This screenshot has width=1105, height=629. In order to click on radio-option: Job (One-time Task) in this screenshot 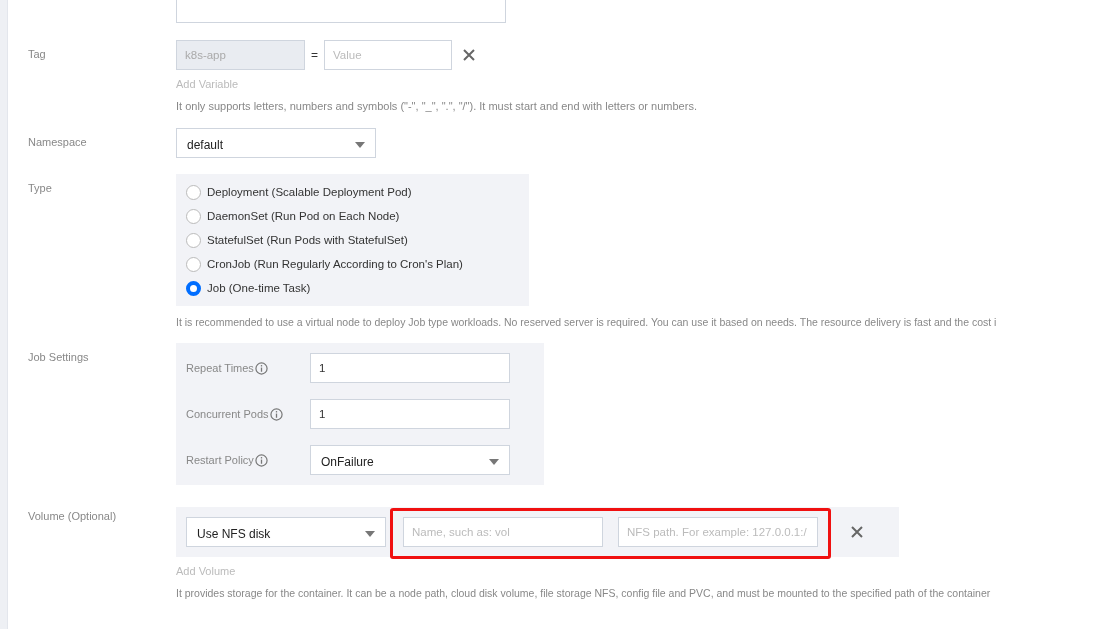, I will do `click(324, 288)`.